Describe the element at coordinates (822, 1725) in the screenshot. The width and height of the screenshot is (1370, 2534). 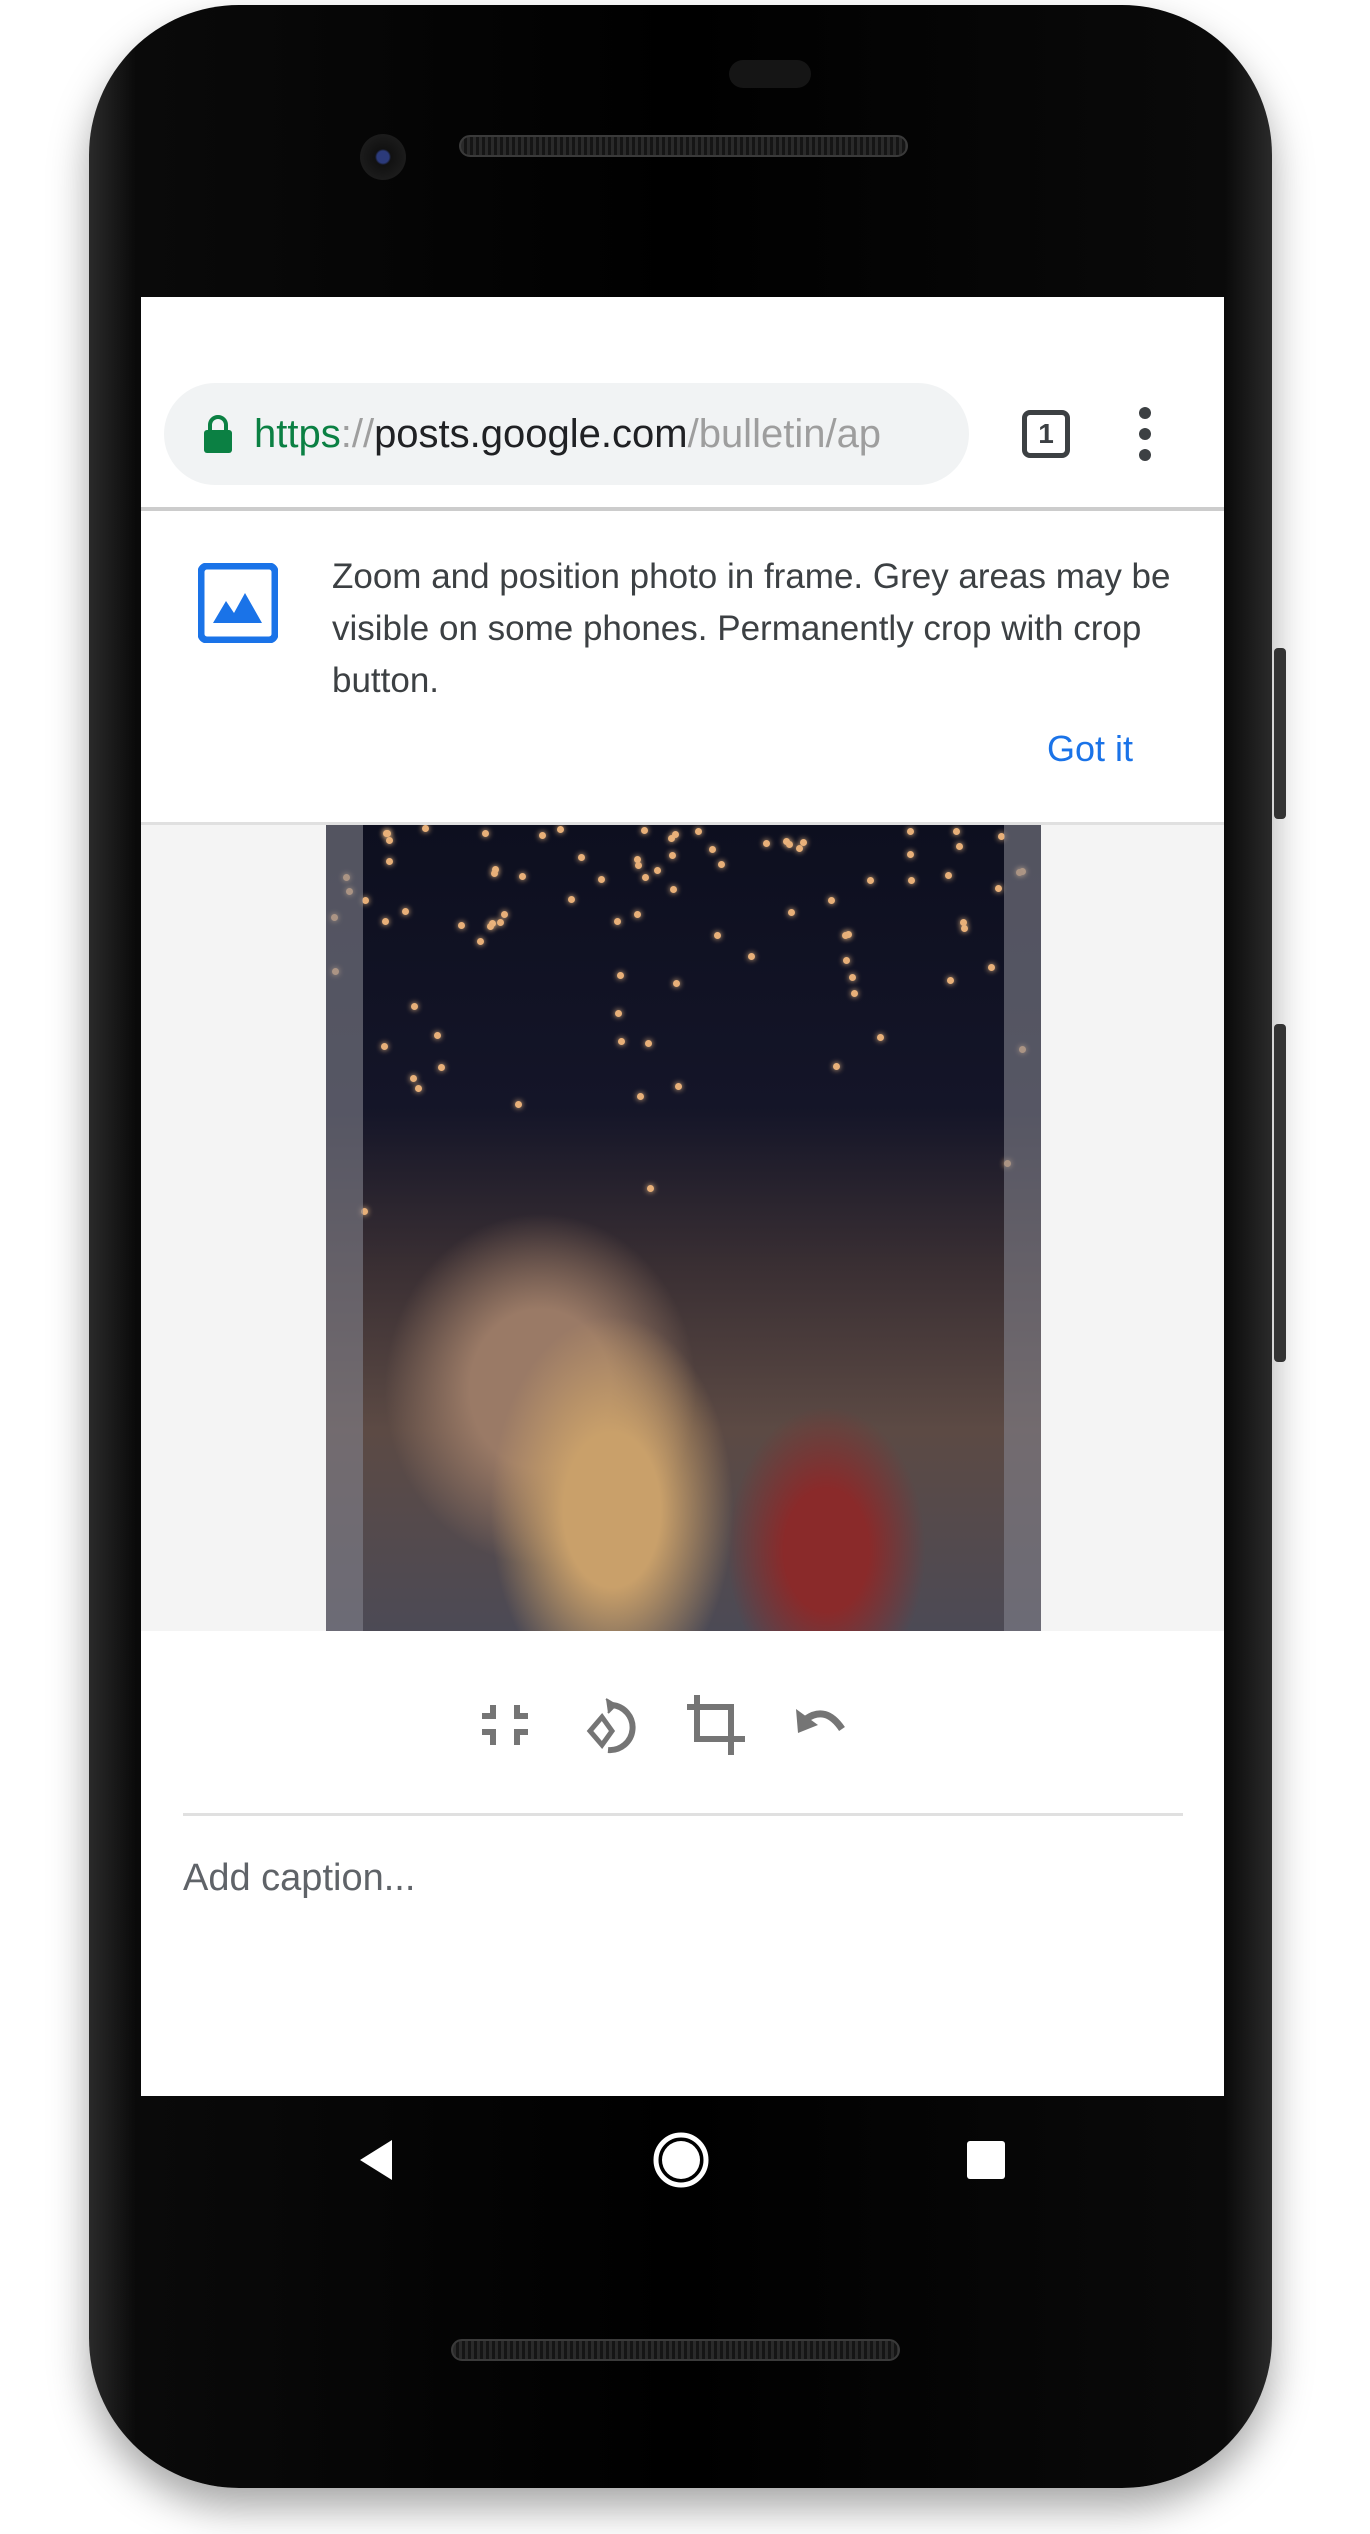
I see `undo-icon` at that location.